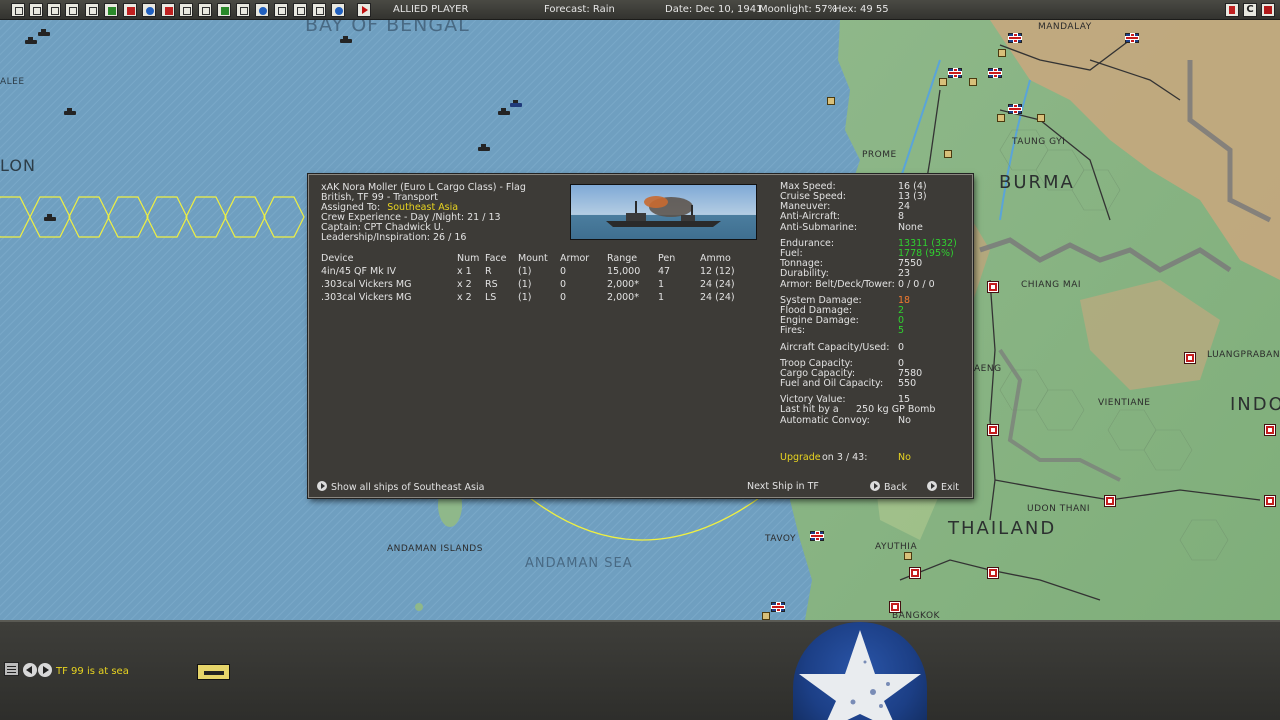  Describe the element at coordinates (488, 271) in the screenshot. I see `device-face: R` at that location.